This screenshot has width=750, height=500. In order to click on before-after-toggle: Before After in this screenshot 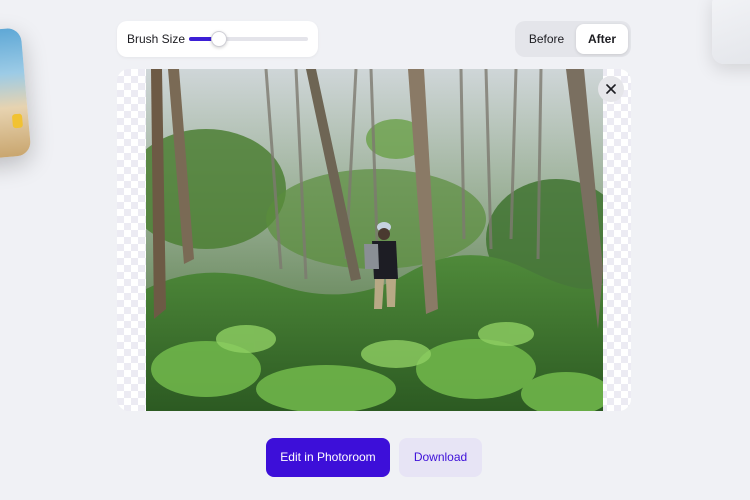, I will do `click(573, 39)`.